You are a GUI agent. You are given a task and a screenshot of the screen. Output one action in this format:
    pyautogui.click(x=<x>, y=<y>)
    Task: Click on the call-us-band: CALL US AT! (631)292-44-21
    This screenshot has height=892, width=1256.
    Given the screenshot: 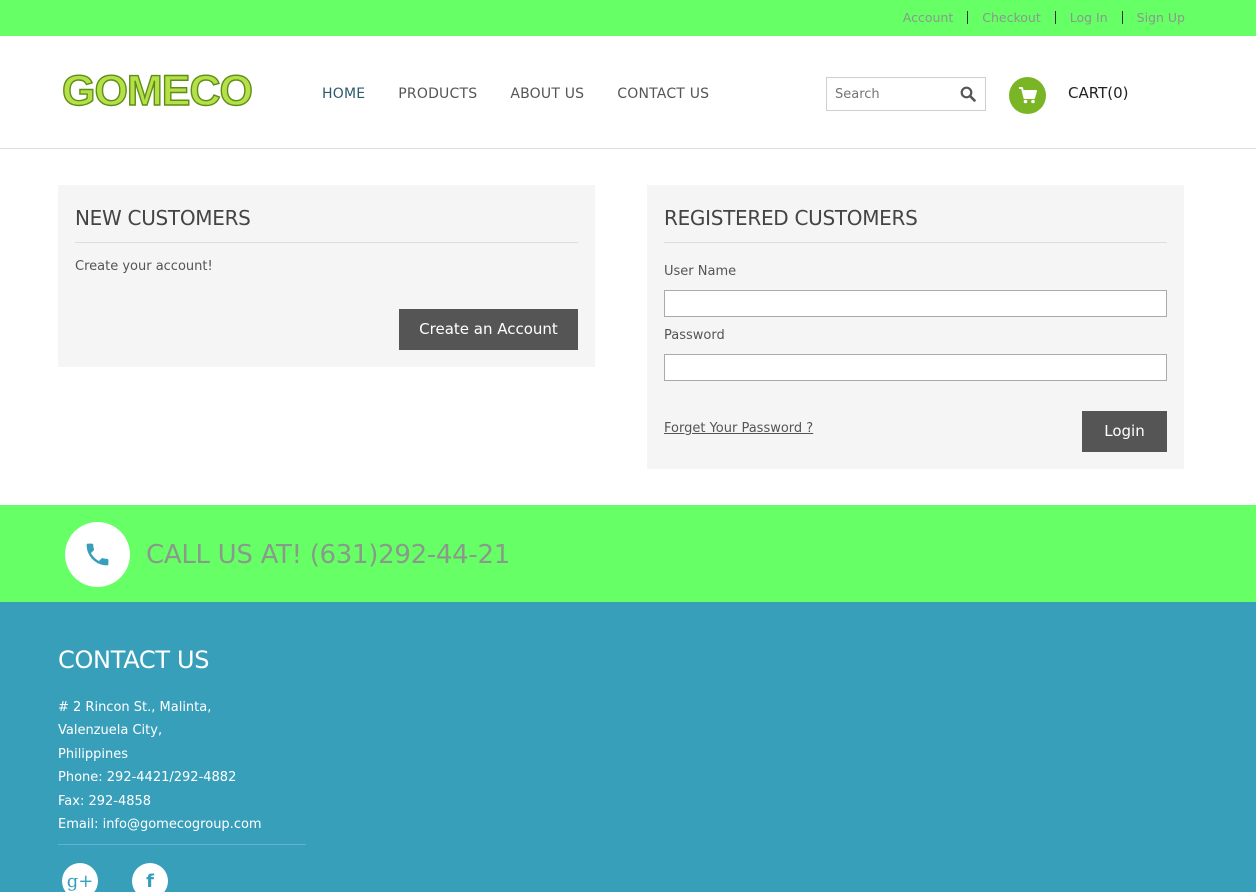 What is the action you would take?
    pyautogui.click(x=628, y=553)
    